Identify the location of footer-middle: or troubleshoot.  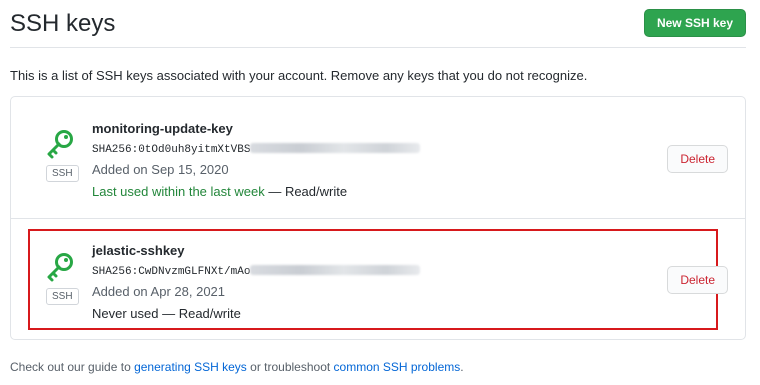
(290, 367).